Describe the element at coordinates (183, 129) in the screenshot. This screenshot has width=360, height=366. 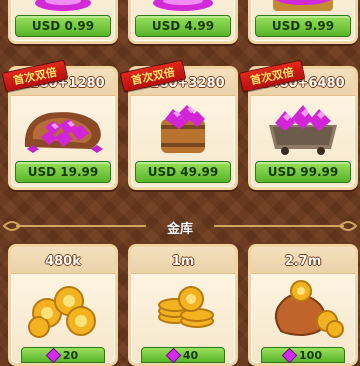
I see `gem-barrel-icon` at that location.